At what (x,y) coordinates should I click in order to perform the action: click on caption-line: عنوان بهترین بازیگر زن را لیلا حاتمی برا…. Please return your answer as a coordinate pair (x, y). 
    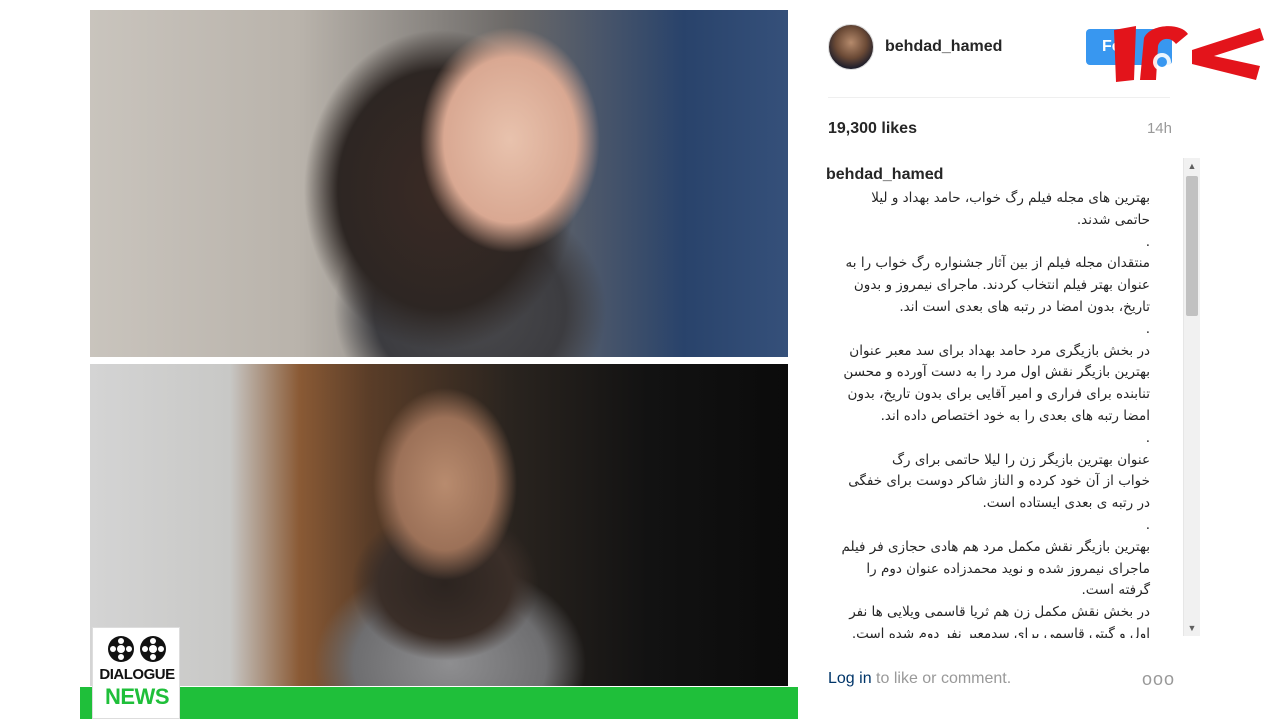
    Looking at the image, I should click on (1020, 459).